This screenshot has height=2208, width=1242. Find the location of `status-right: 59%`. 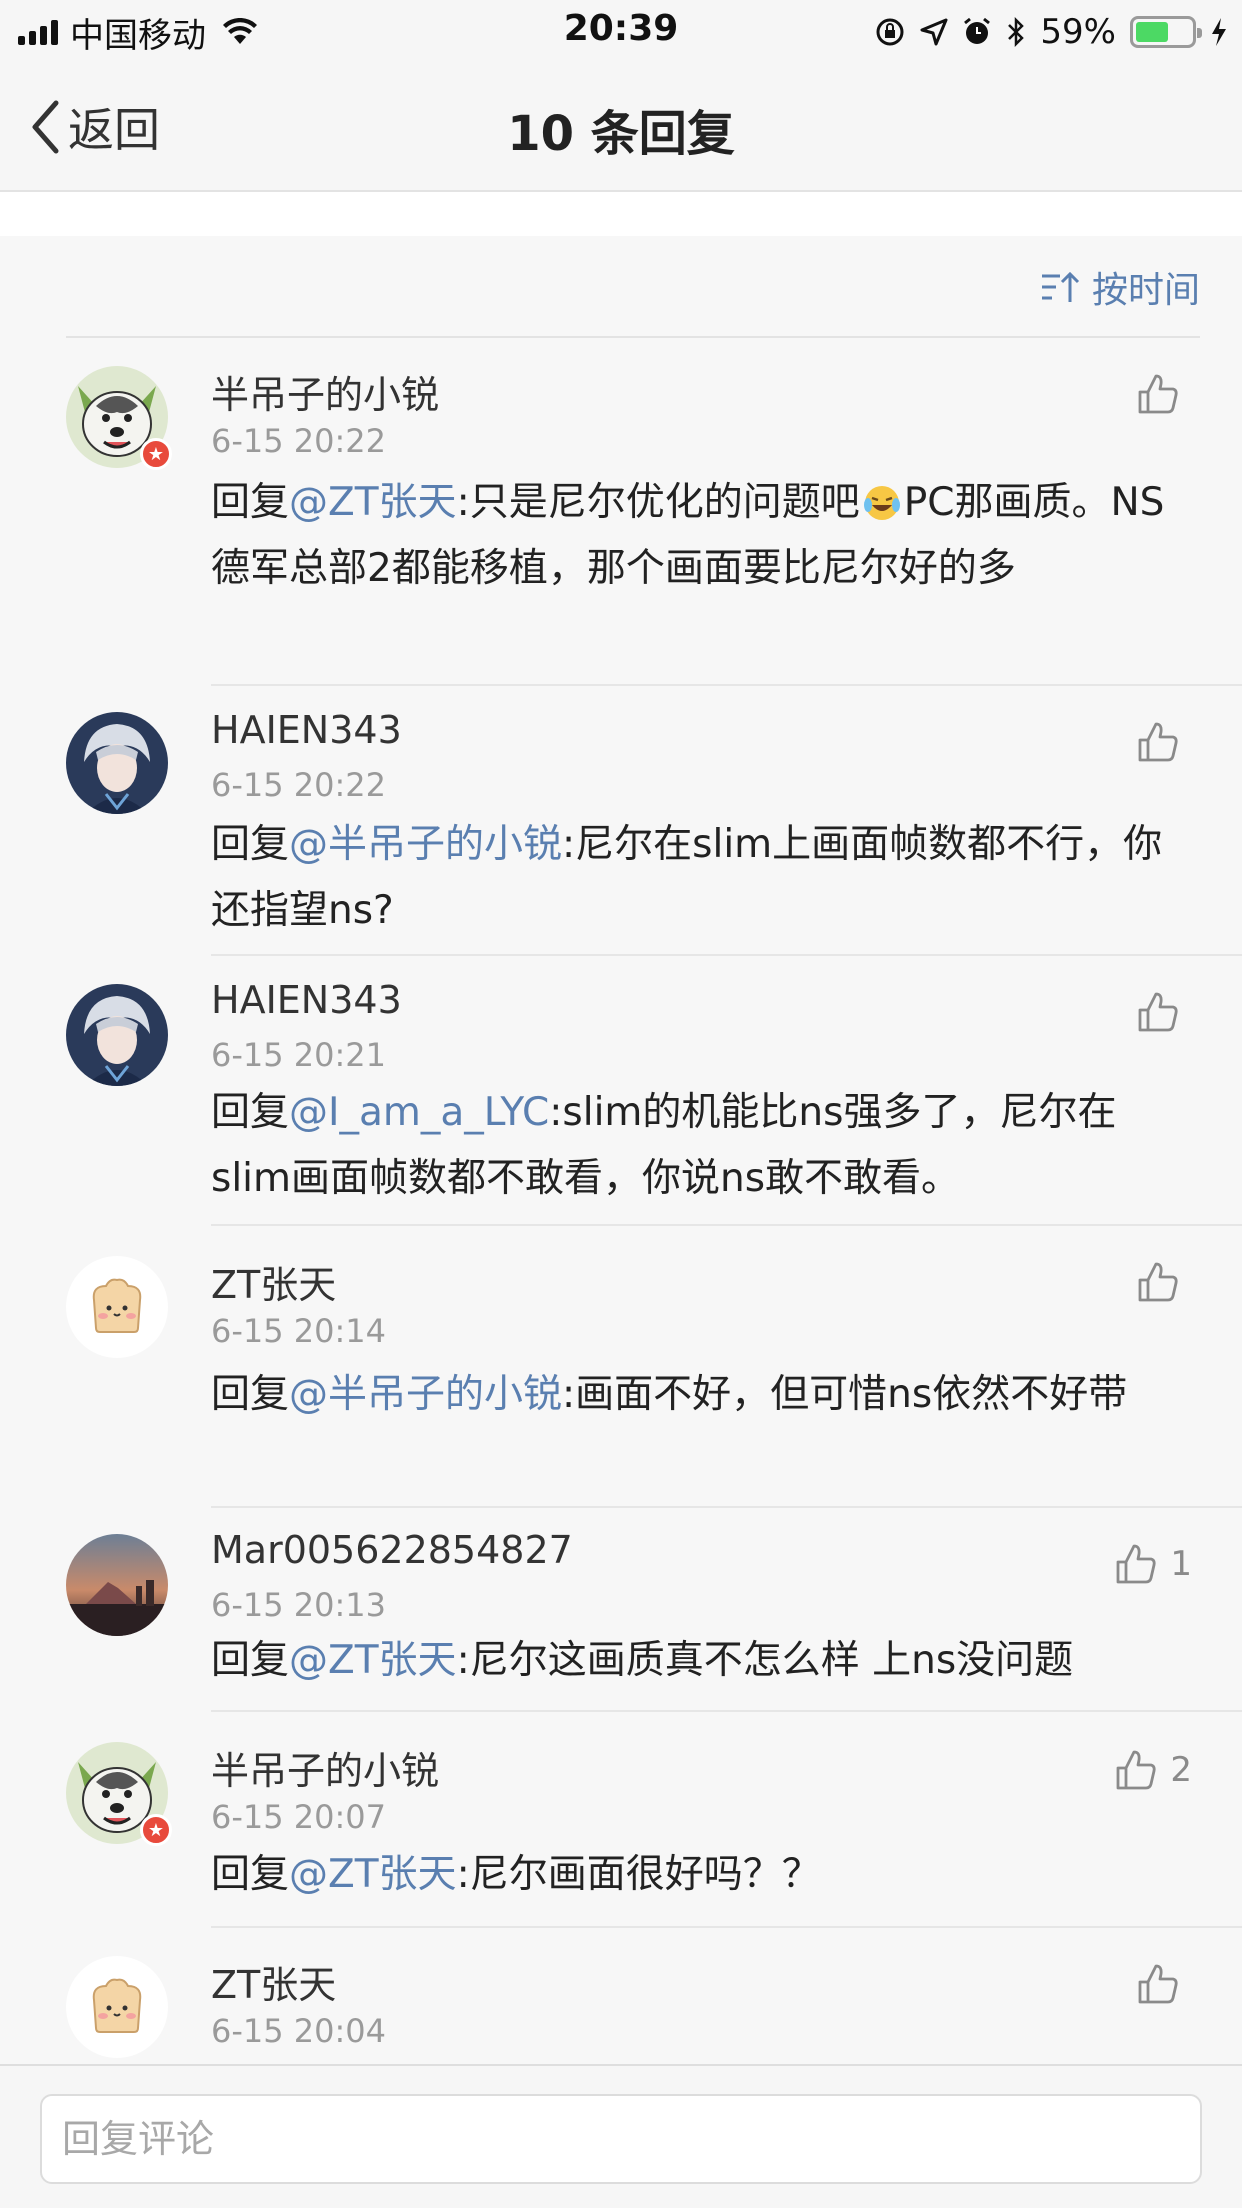

status-right: 59% is located at coordinates (1051, 32).